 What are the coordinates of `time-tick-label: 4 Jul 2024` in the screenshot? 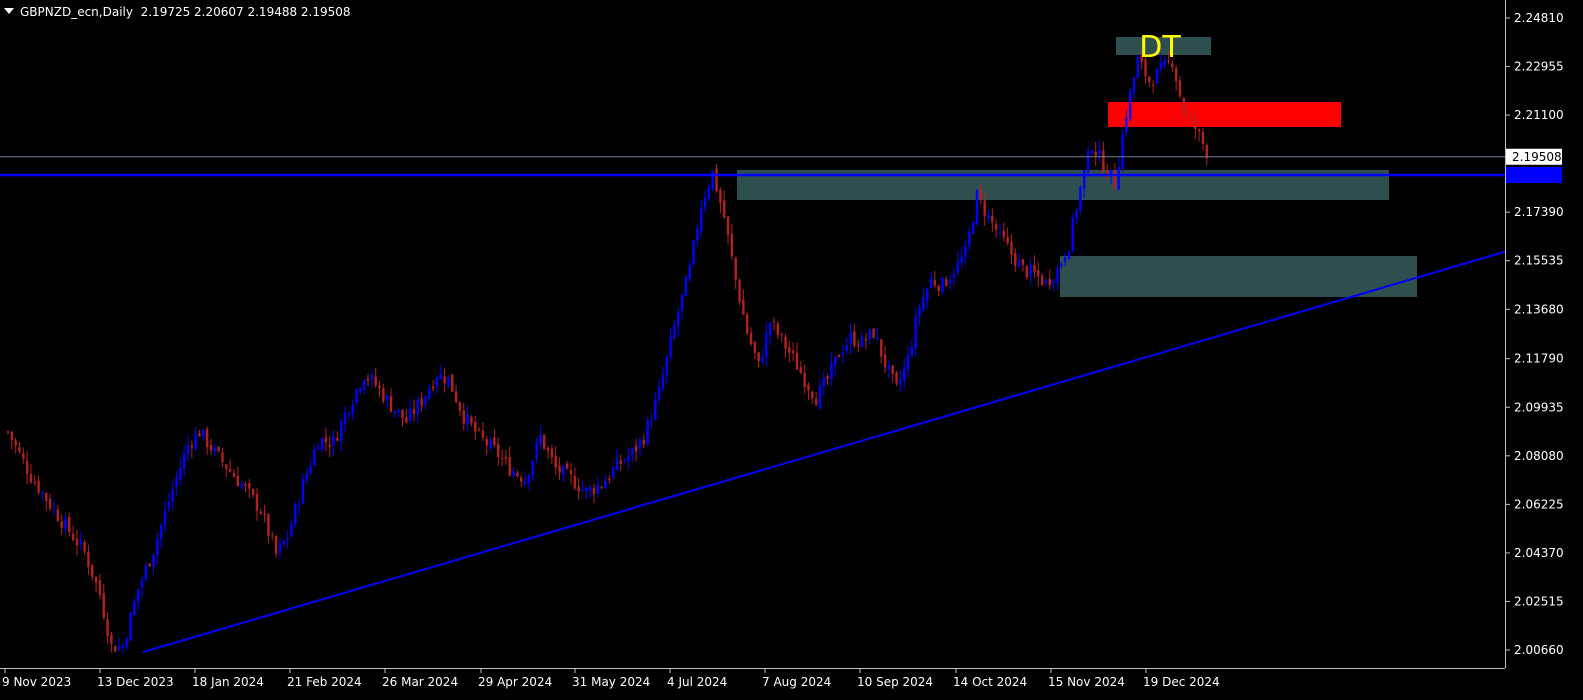 It's located at (697, 682).